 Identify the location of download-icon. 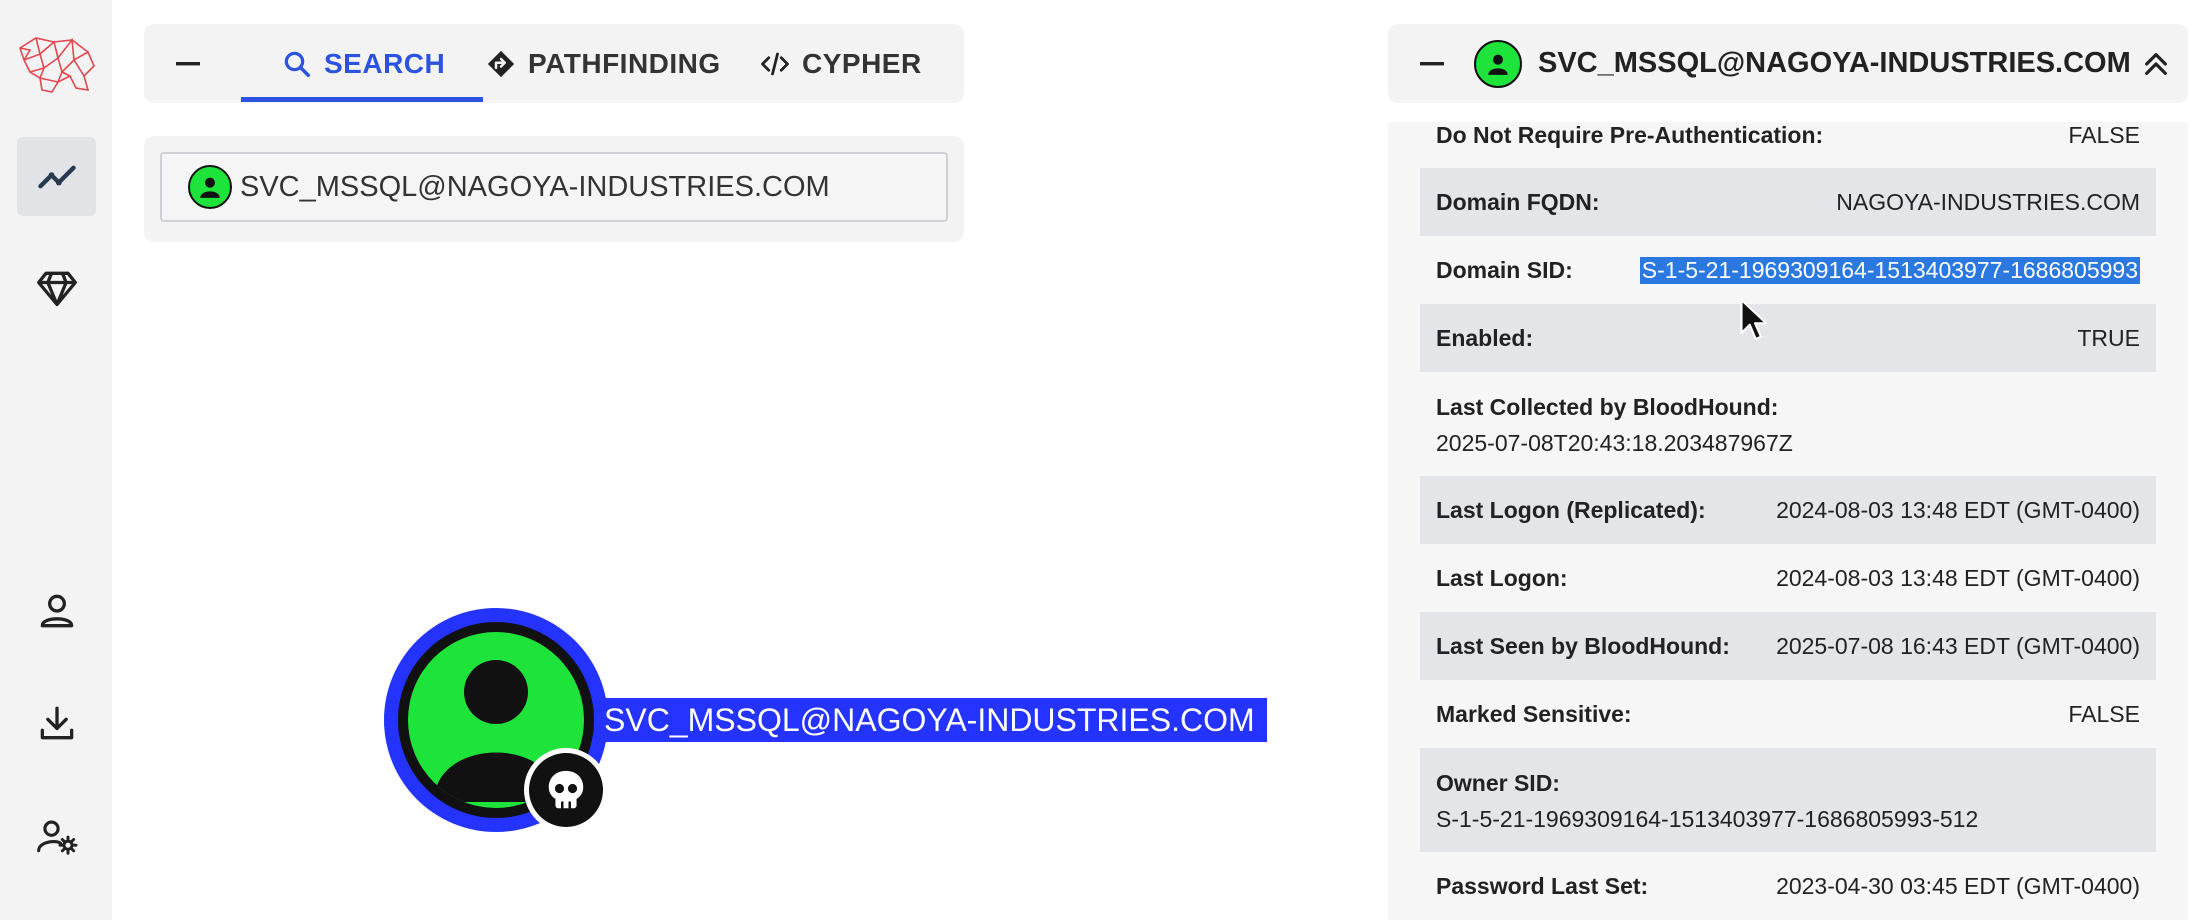
(56, 722).